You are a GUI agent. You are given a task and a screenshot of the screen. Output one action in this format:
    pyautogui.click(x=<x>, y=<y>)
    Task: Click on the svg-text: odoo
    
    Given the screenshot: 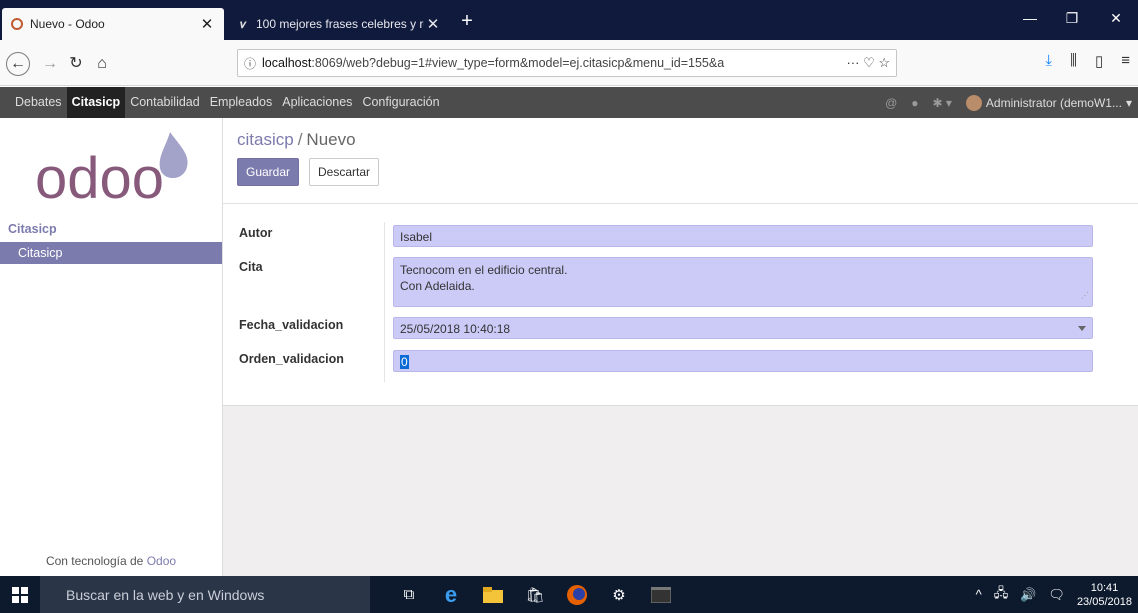 What is the action you would take?
    pyautogui.click(x=99, y=176)
    